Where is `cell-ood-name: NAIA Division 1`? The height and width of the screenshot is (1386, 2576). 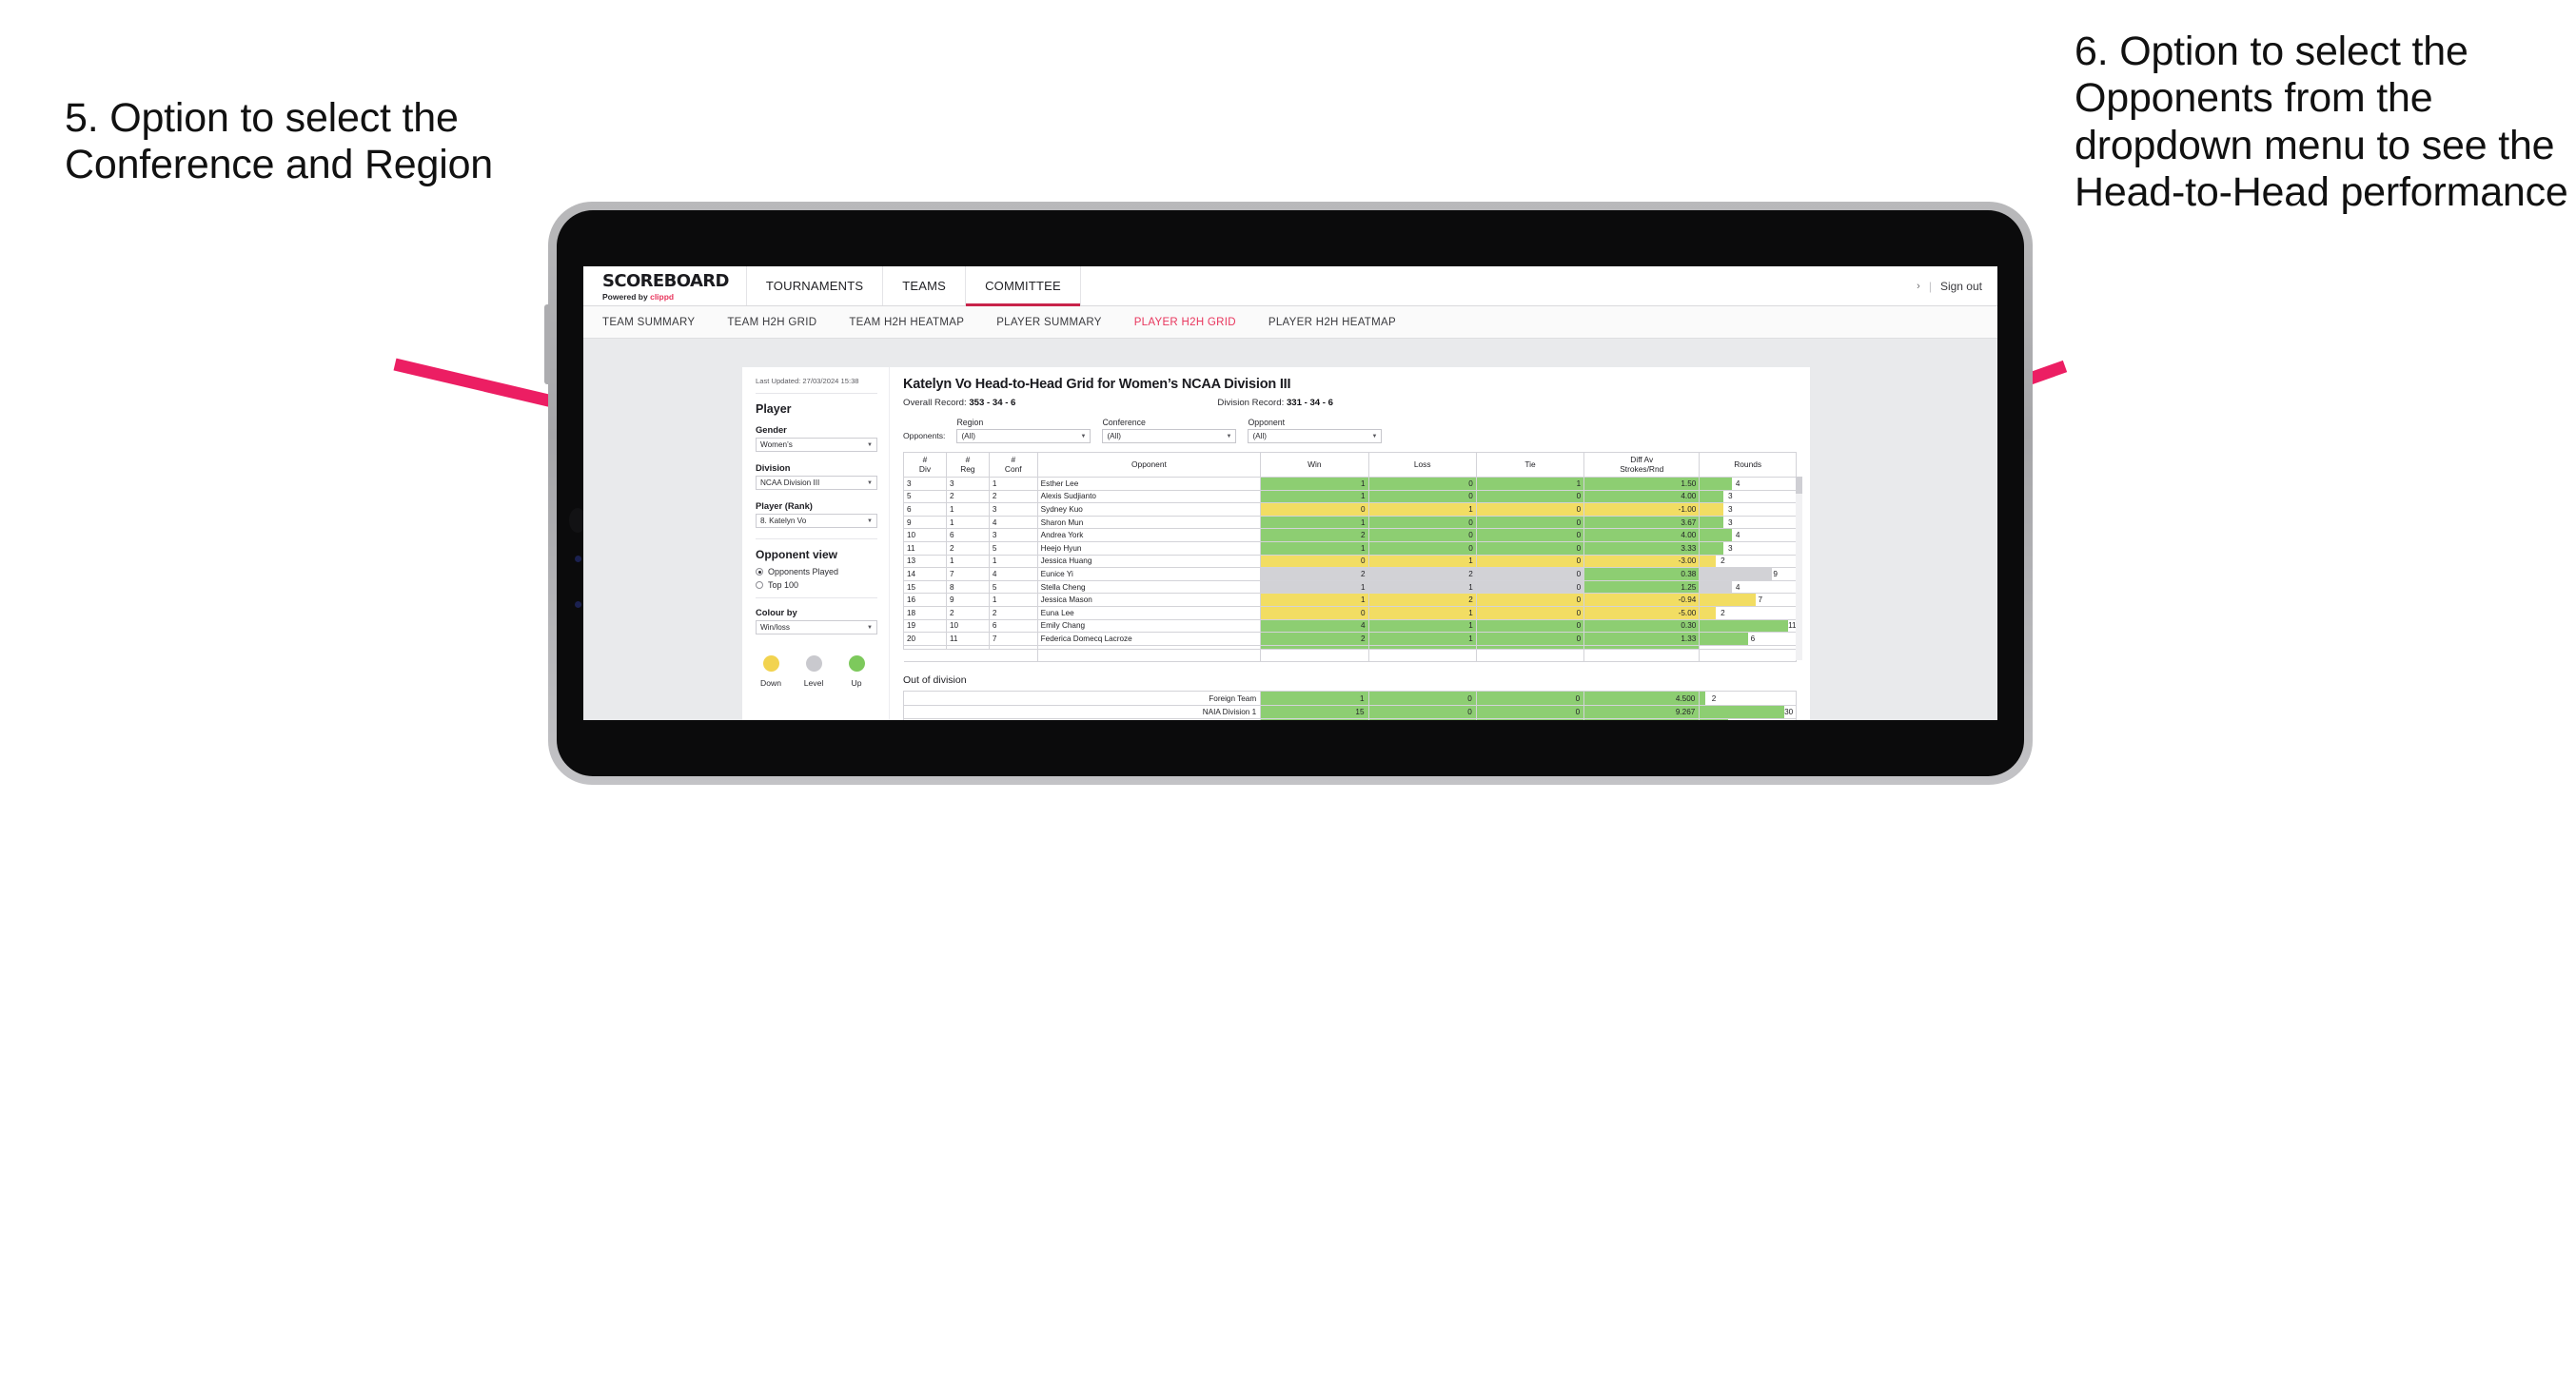
cell-ood-name: NAIA Division 1 is located at coordinates (1082, 712).